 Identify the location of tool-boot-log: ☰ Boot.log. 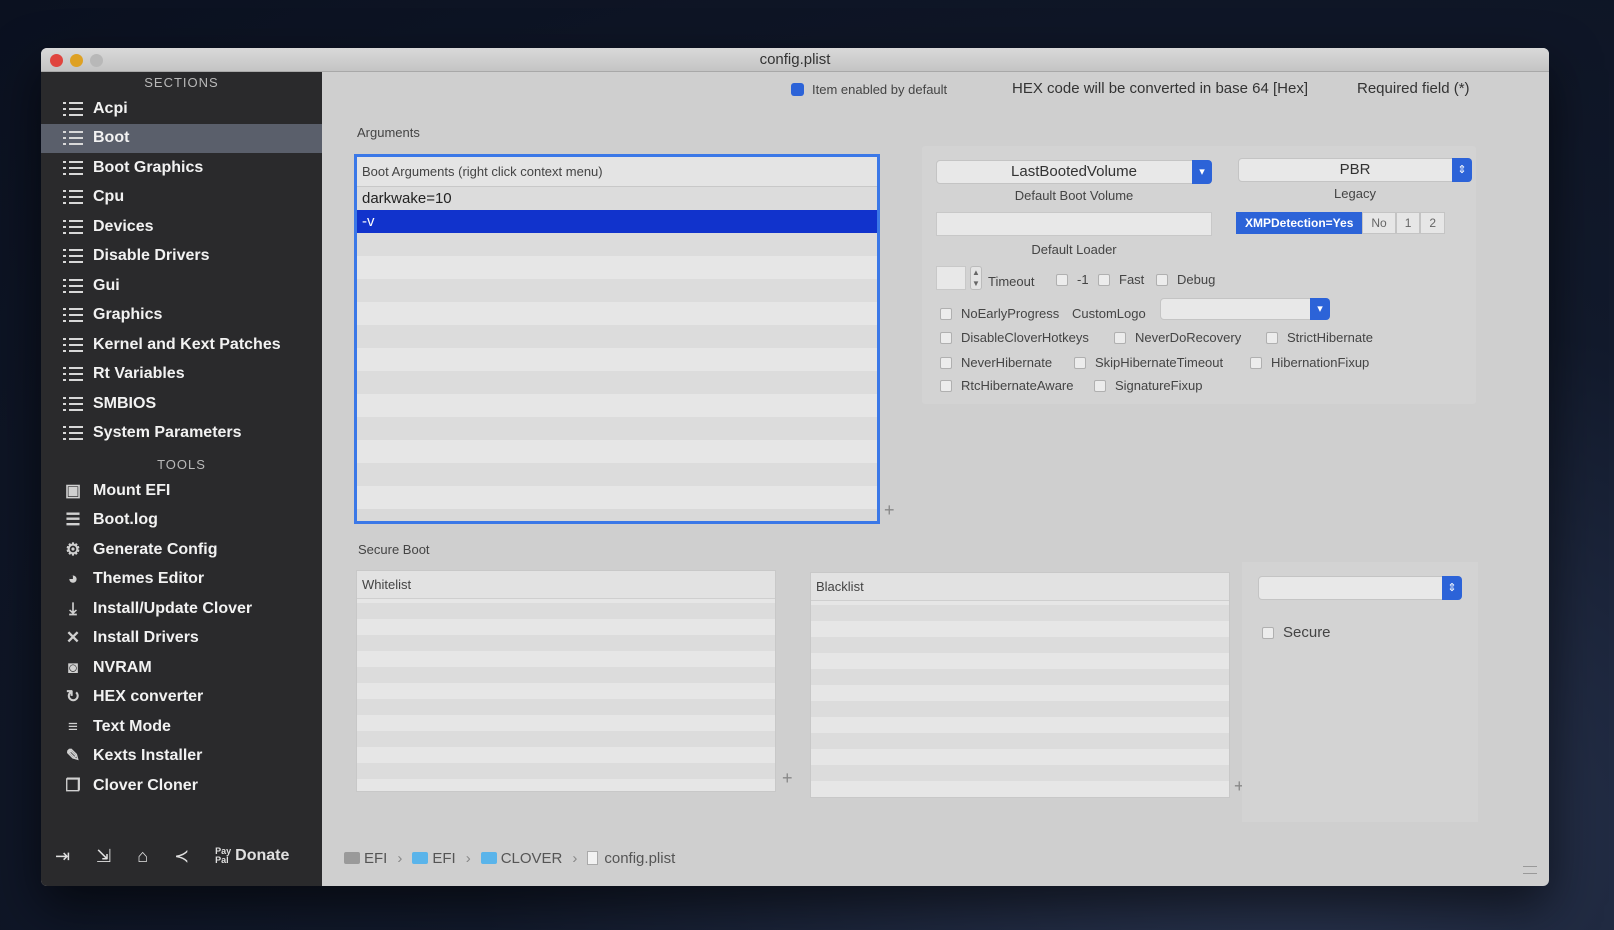
(181, 521).